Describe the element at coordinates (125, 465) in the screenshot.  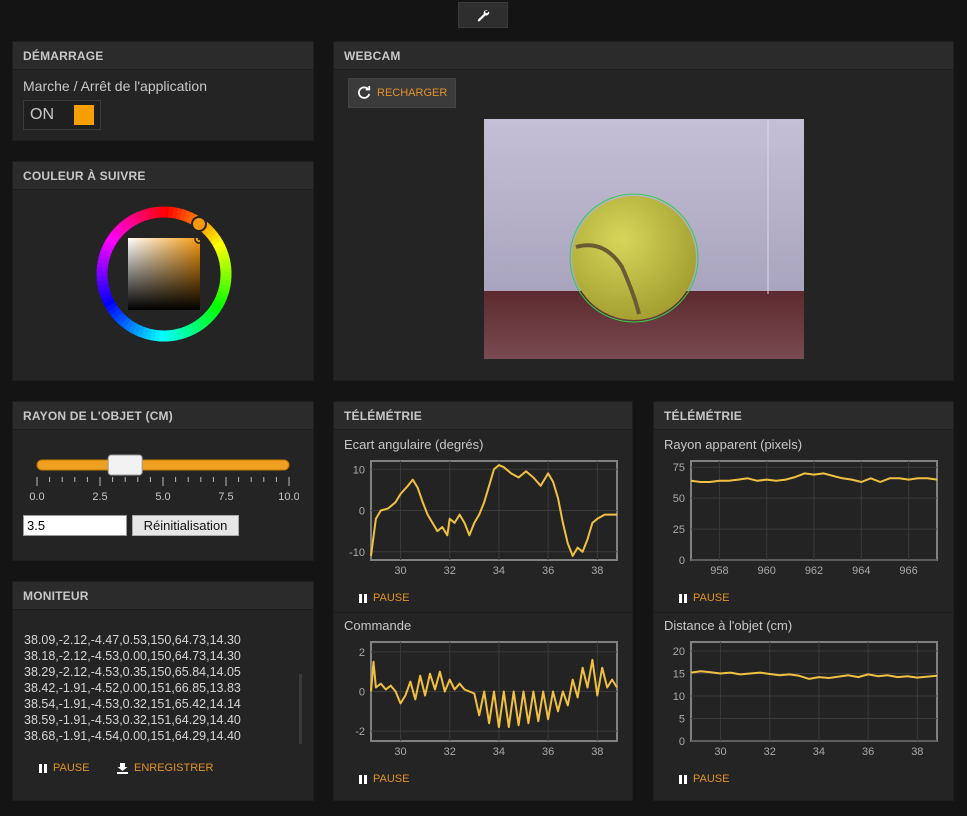
I see `slider-handle` at that location.